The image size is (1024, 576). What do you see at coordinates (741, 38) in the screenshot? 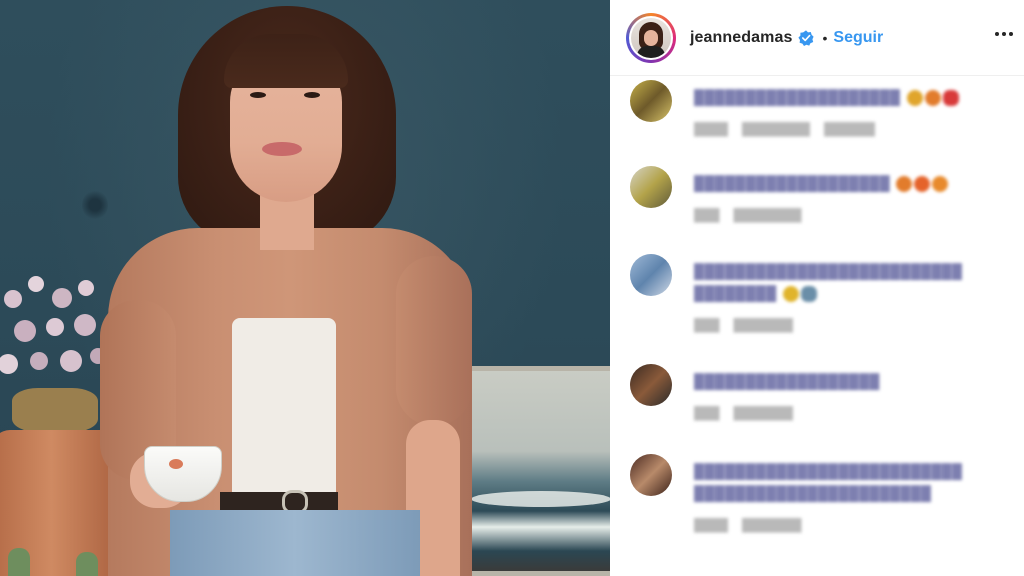
I see `username-link: jeannedamas` at bounding box center [741, 38].